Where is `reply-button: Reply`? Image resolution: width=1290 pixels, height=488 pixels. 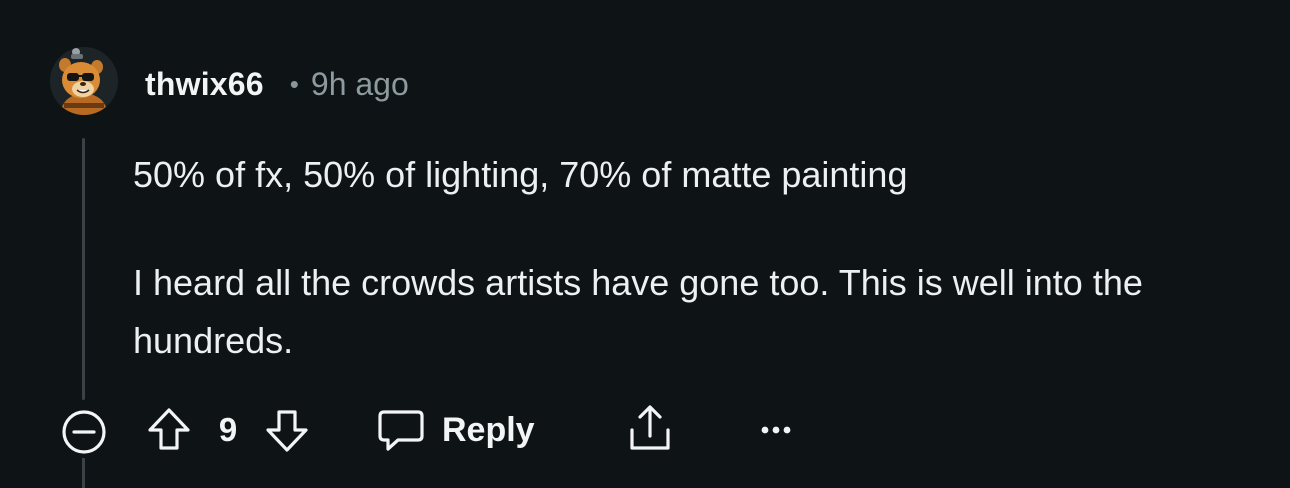
reply-button: Reply is located at coordinates (466, 430).